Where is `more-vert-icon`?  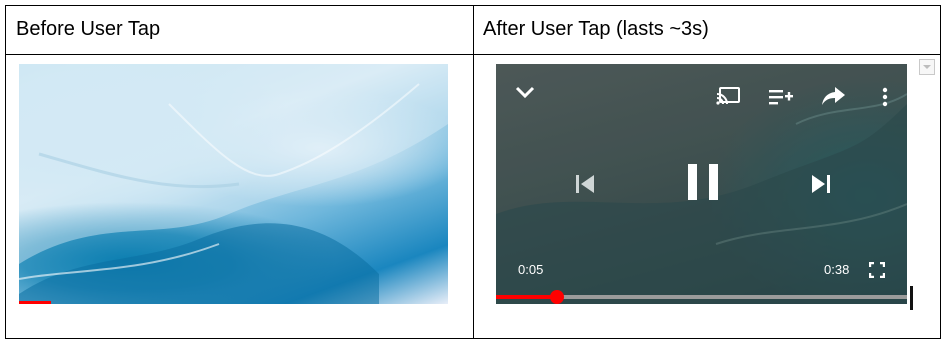
more-vert-icon is located at coordinates (885, 99).